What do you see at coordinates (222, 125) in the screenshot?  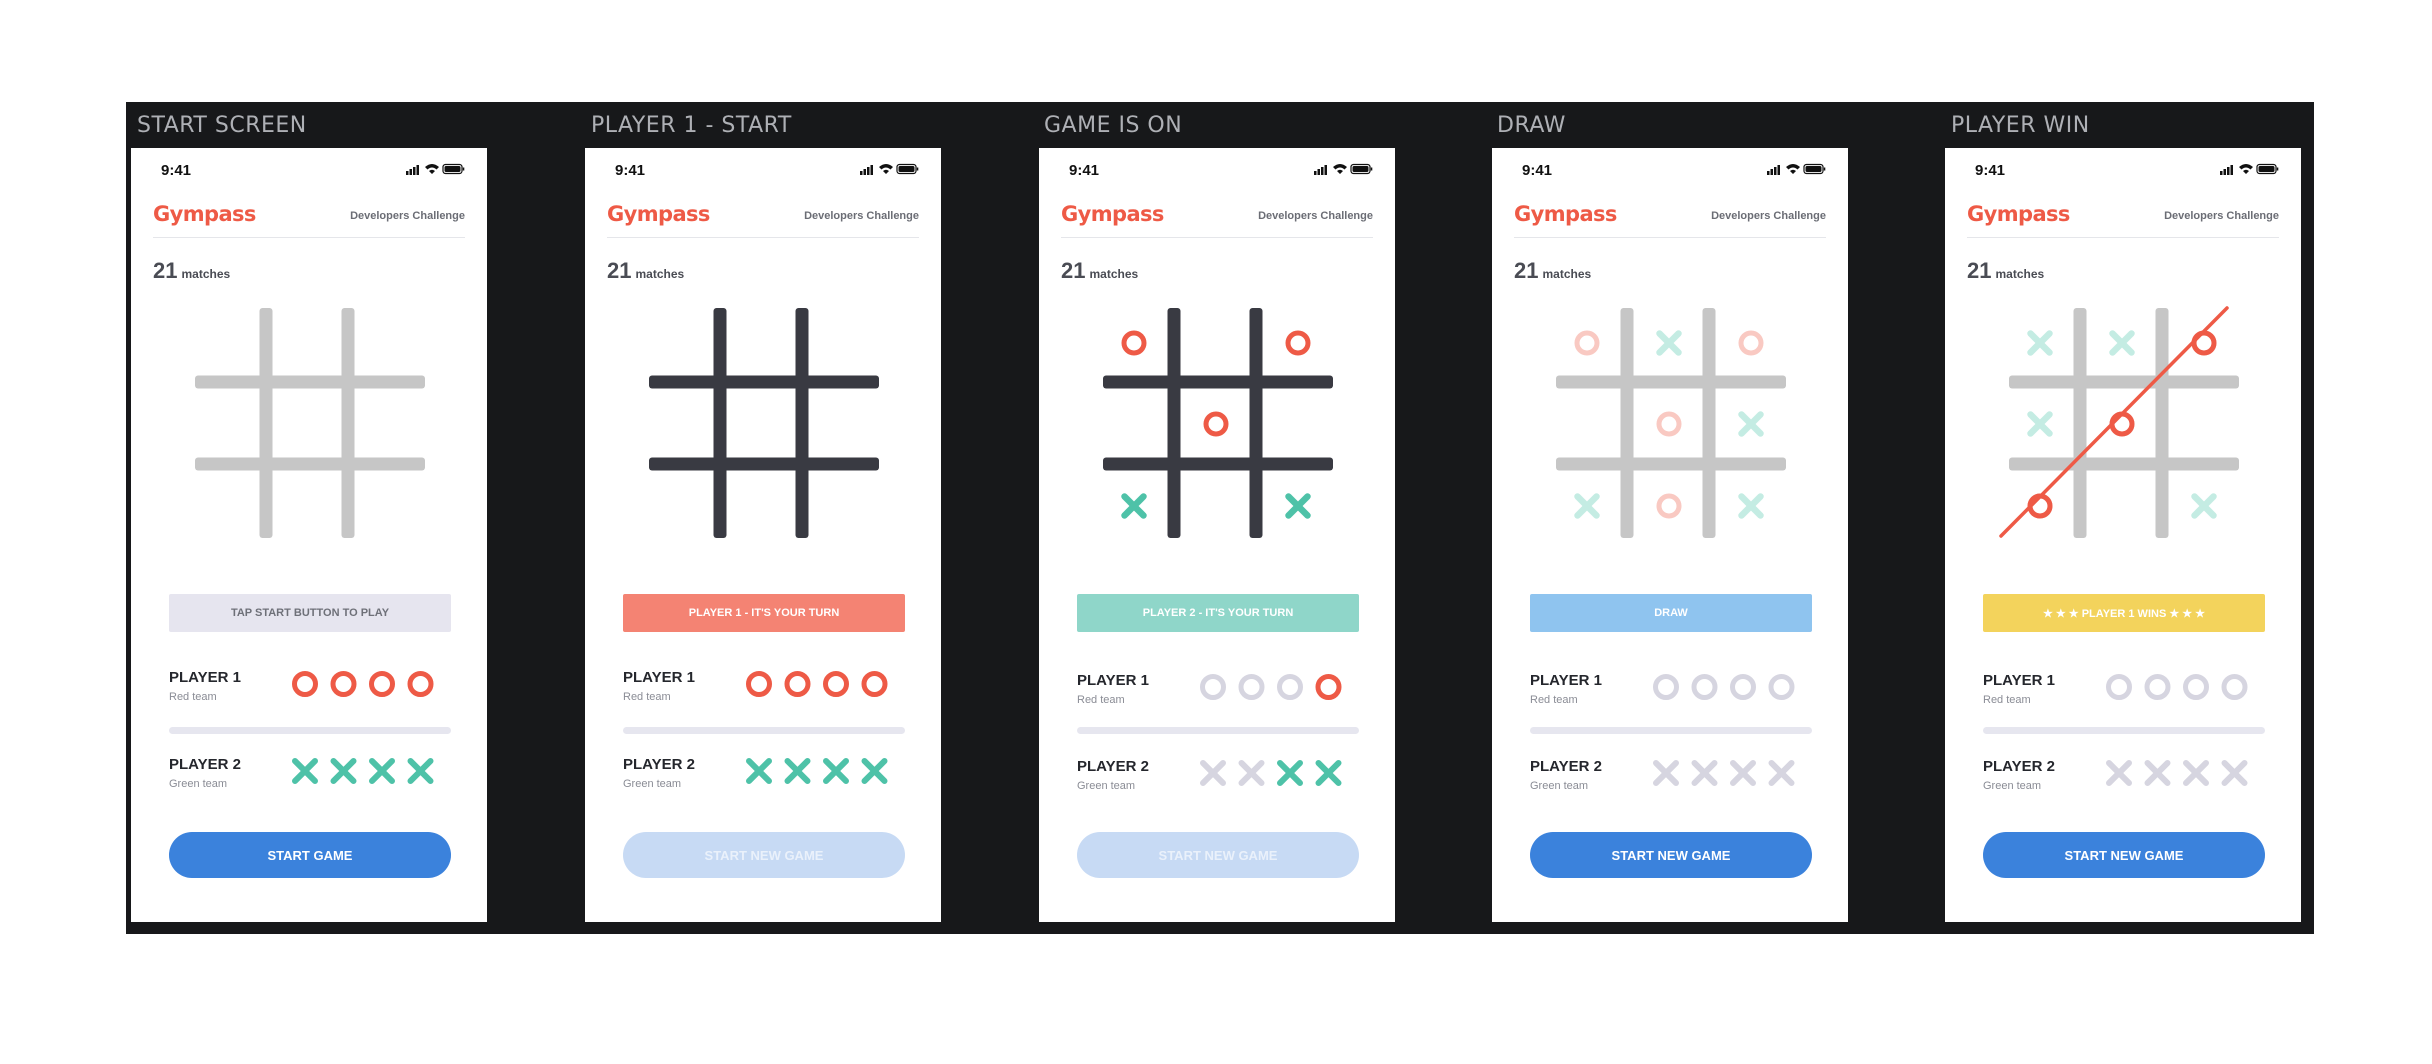 I see `screen-title: START SCREEN` at bounding box center [222, 125].